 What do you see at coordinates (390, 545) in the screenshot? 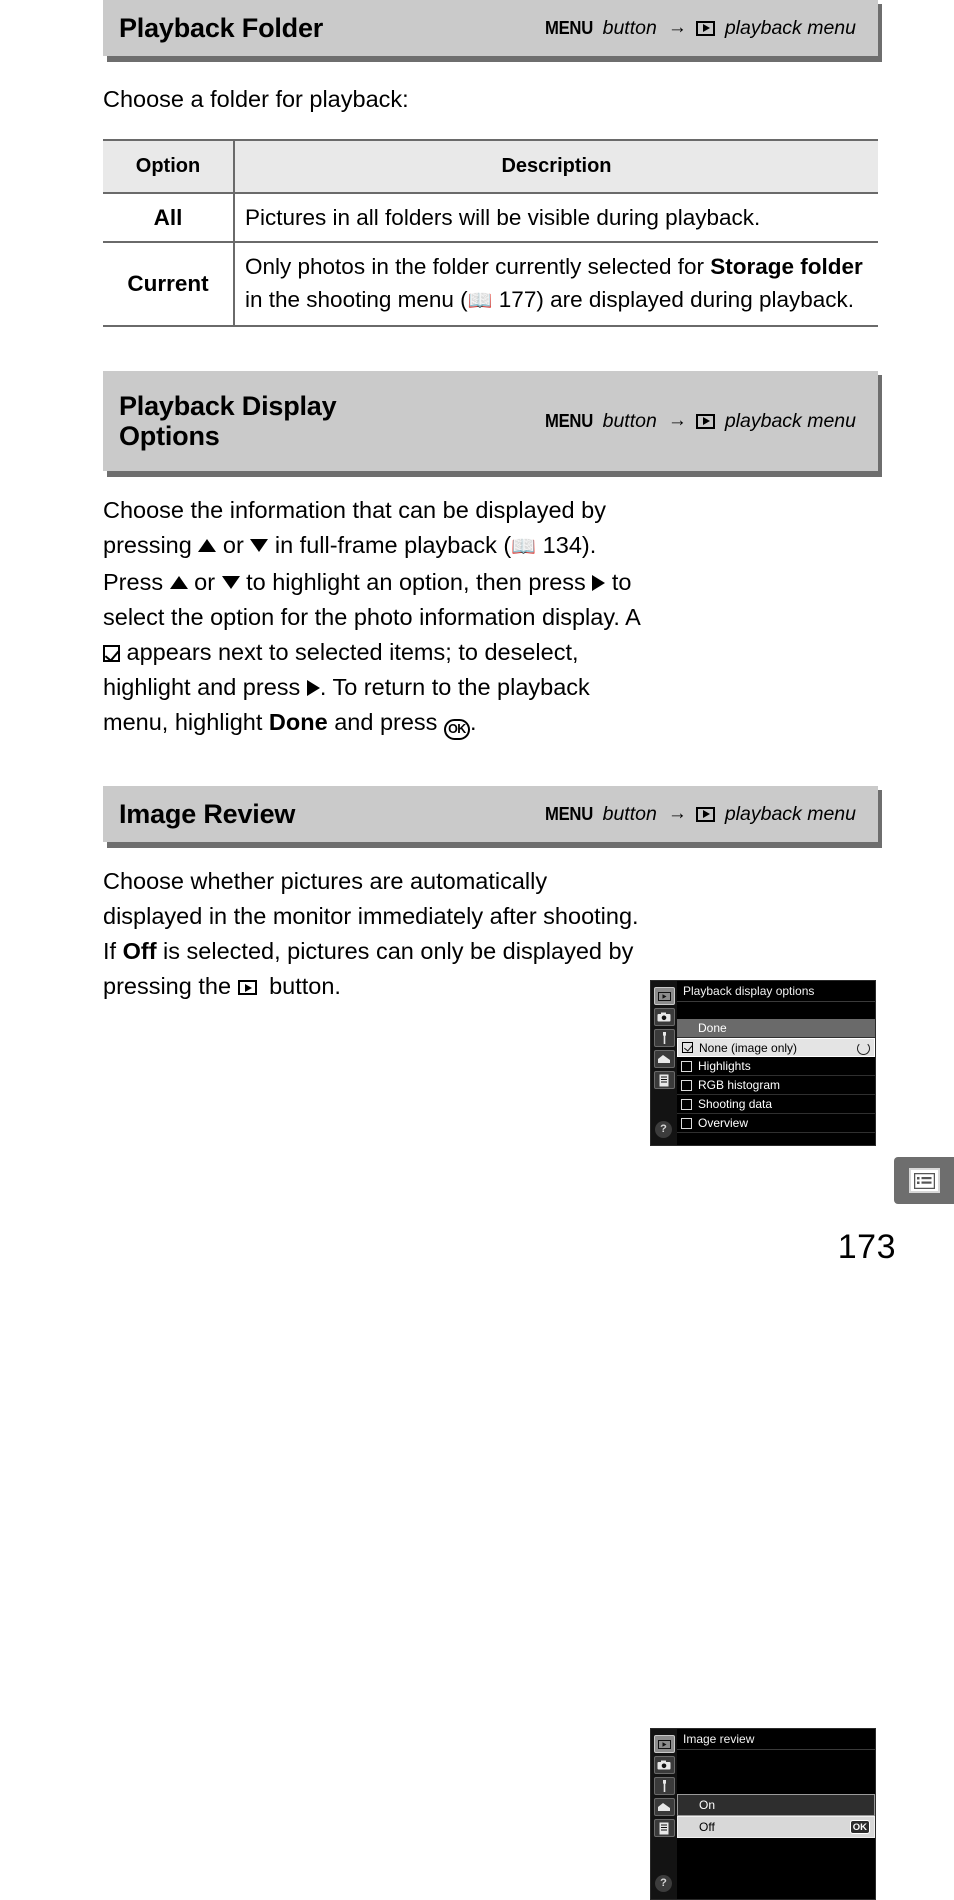
I see `text-run: in full-frame playback (` at bounding box center [390, 545].